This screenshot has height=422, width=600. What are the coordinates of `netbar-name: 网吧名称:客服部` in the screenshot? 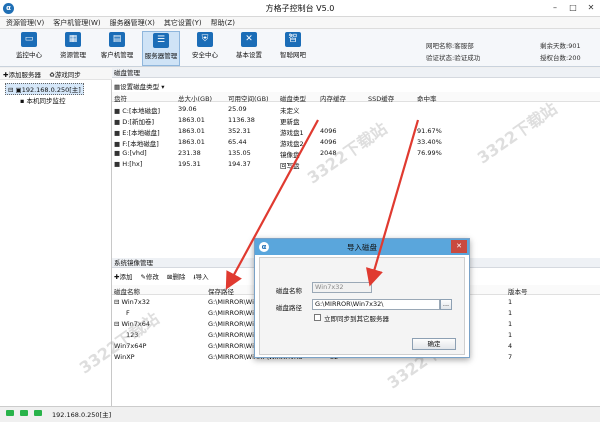 It's located at (450, 46).